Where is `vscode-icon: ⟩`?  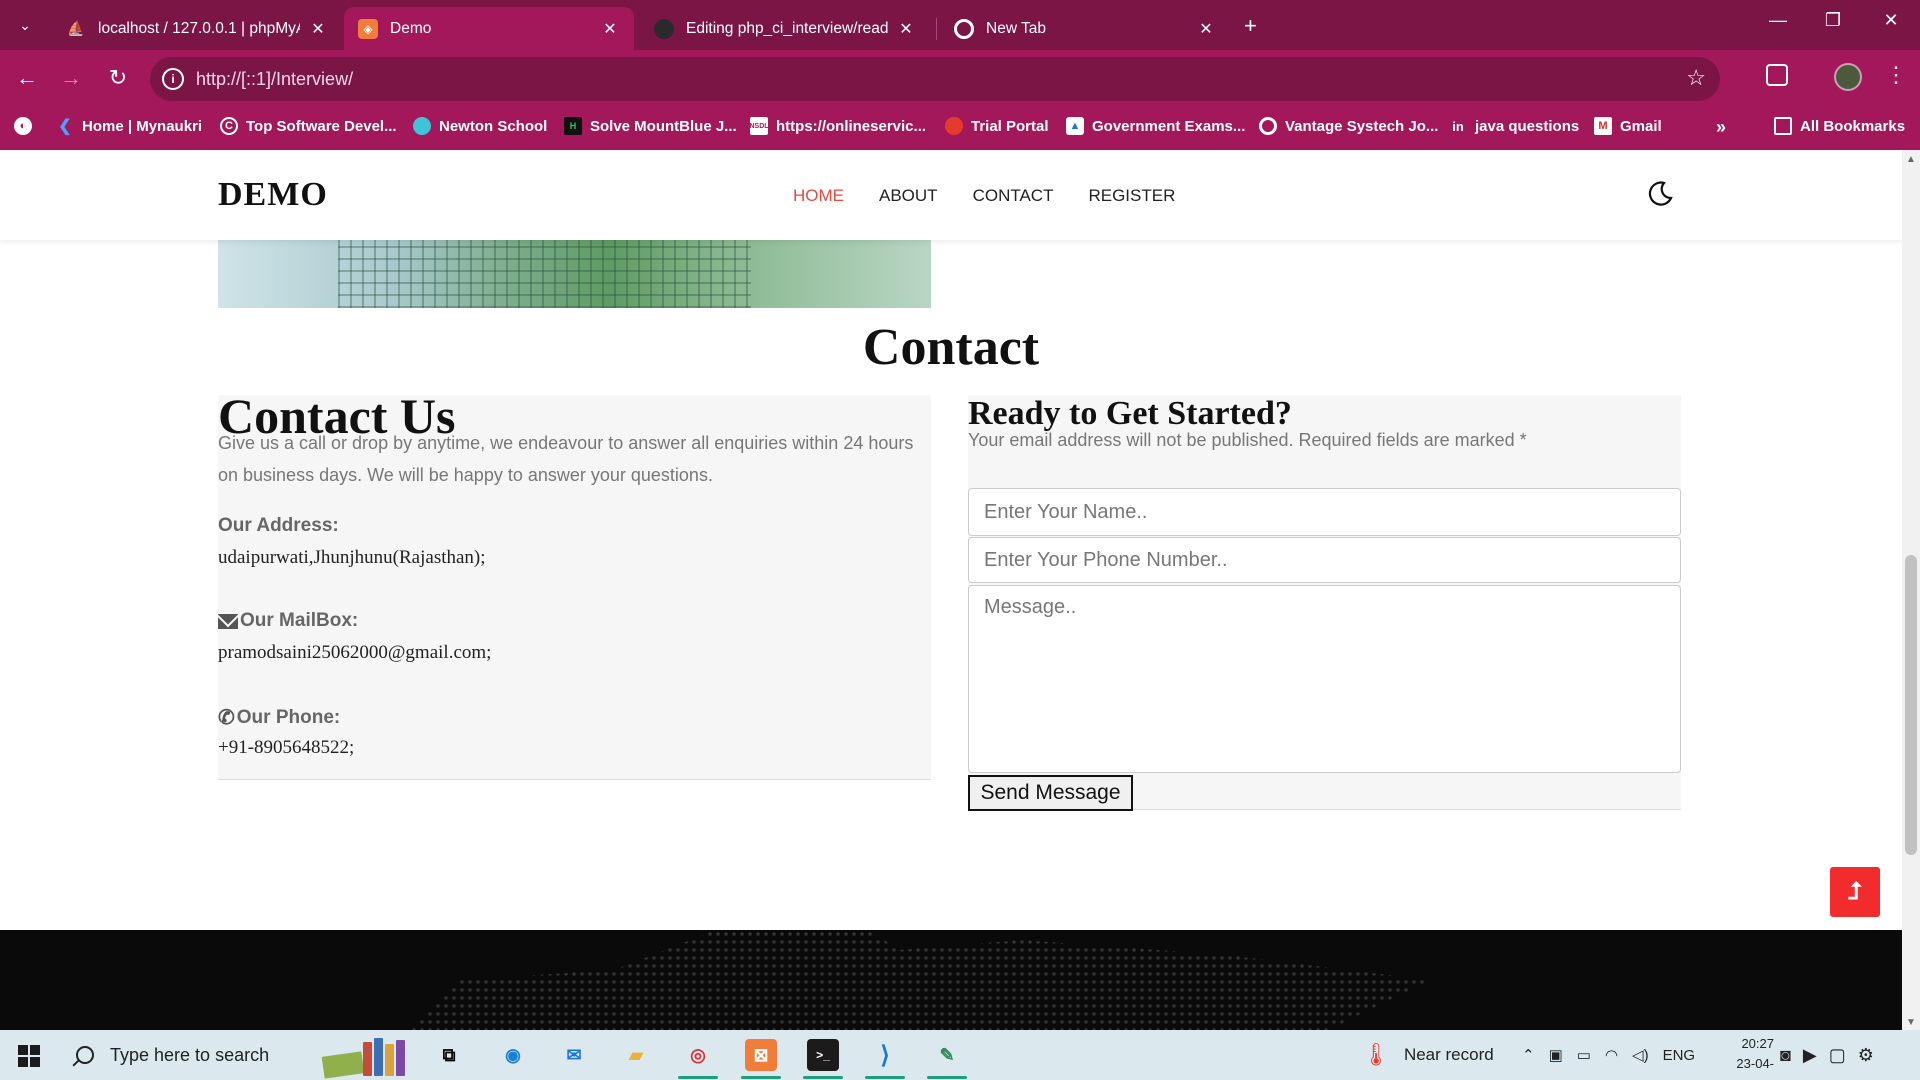 vscode-icon: ⟩ is located at coordinates (885, 1055).